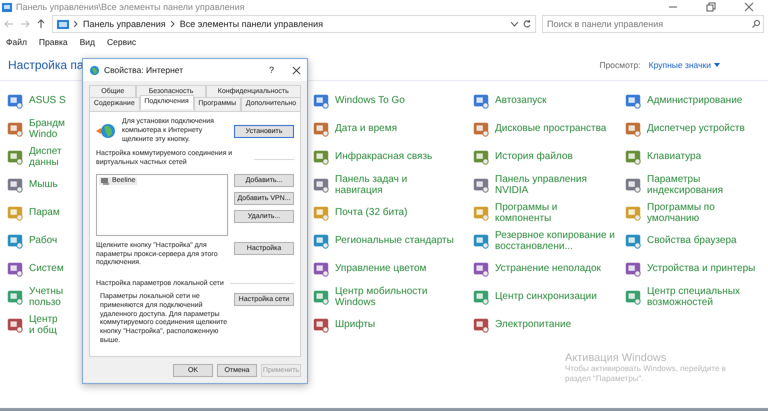 The width and height of the screenshot is (768, 411). What do you see at coordinates (43, 241) in the screenshot?
I see `control-panel-link: Рабоч` at bounding box center [43, 241].